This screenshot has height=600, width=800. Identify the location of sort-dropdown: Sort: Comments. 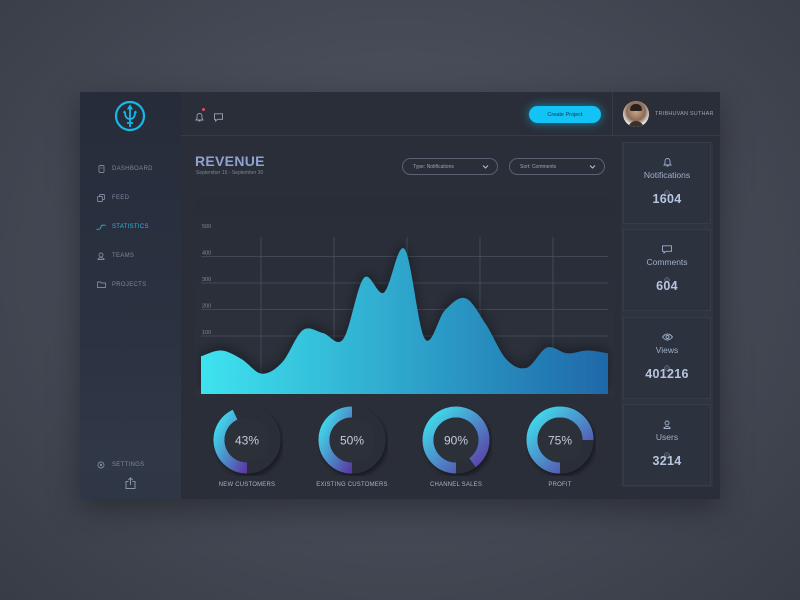
(557, 166).